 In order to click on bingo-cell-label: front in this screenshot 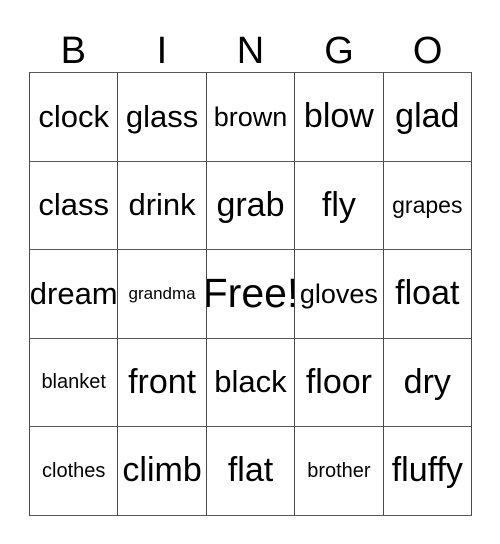, I will do `click(162, 381)`.